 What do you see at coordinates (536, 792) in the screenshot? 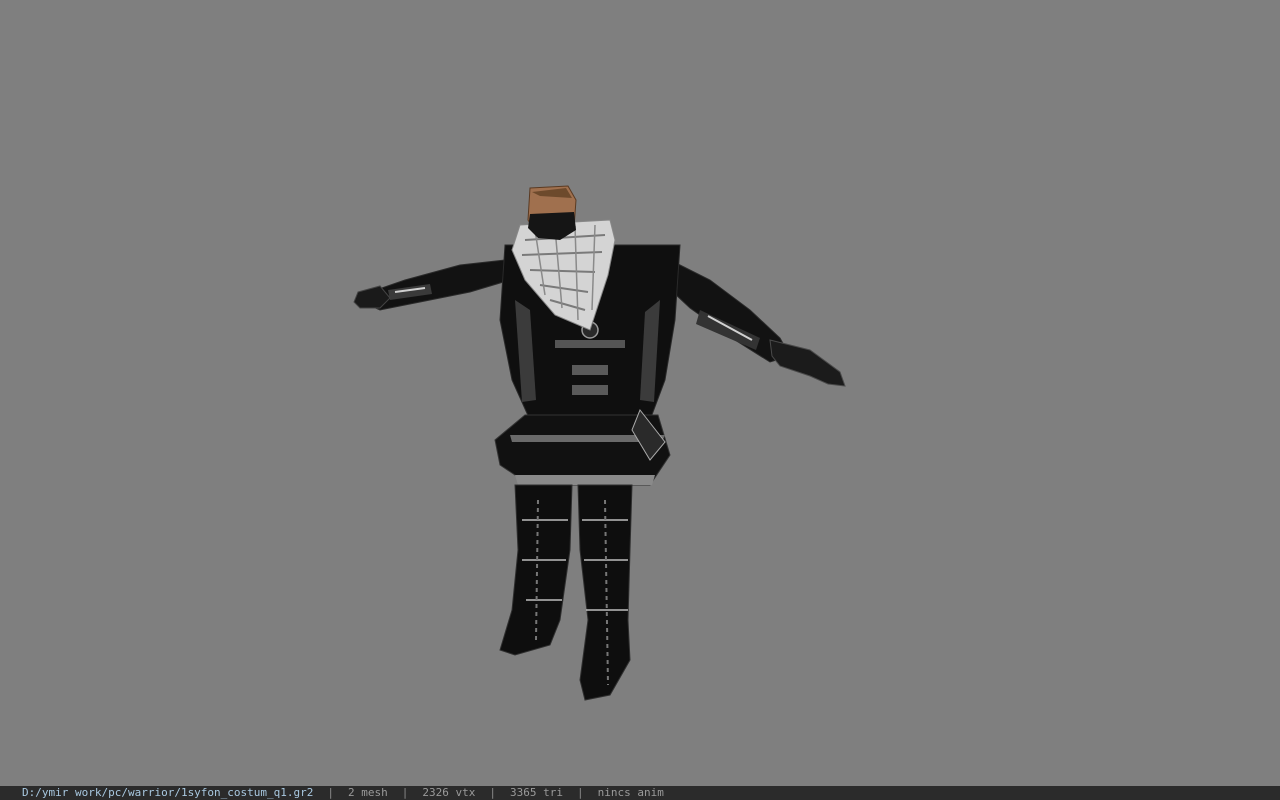
I see `triangle-count: 3365 tri` at bounding box center [536, 792].